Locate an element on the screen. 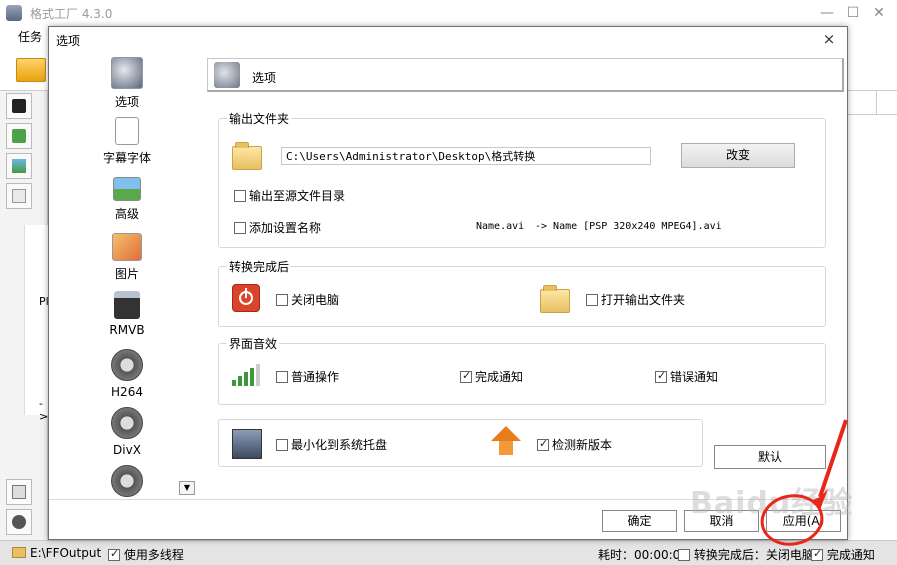 The image size is (897, 565). annotation-arrow-line is located at coordinates (833, 458).